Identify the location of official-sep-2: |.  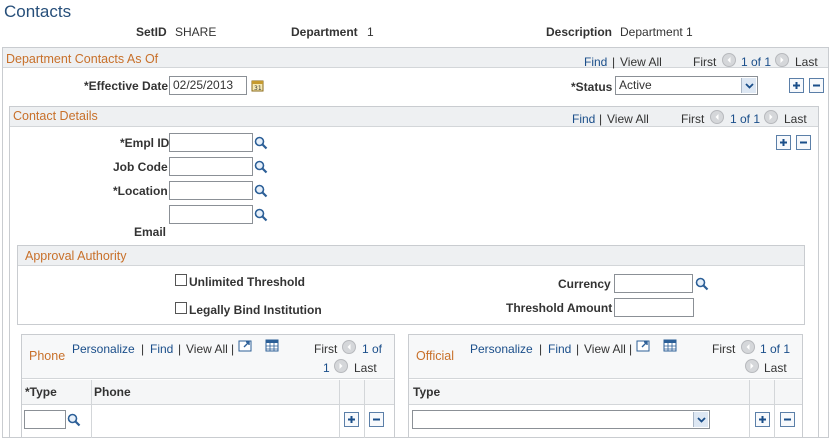
(578, 349).